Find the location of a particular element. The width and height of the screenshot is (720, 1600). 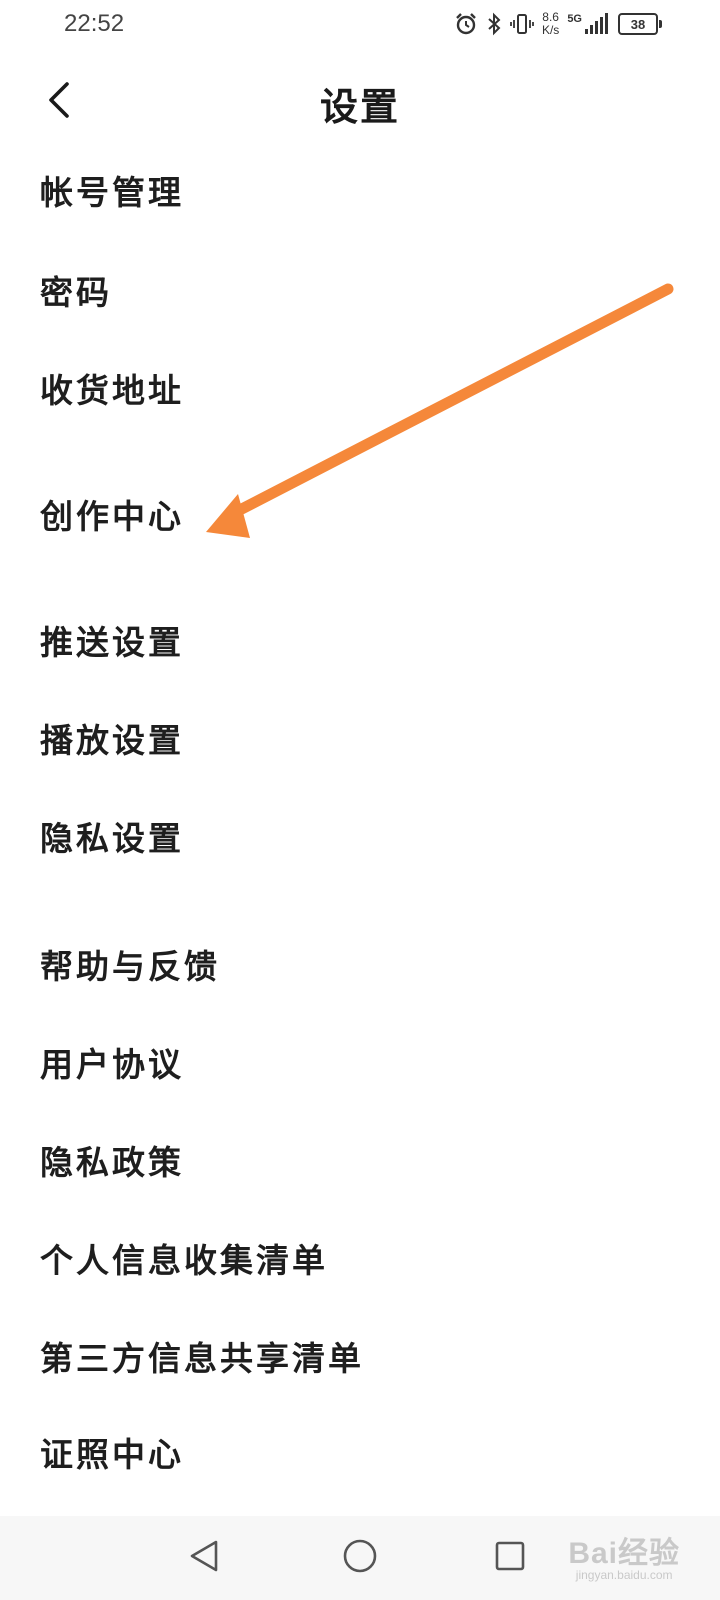

back-triangle-icon is located at coordinates (204, 1558).